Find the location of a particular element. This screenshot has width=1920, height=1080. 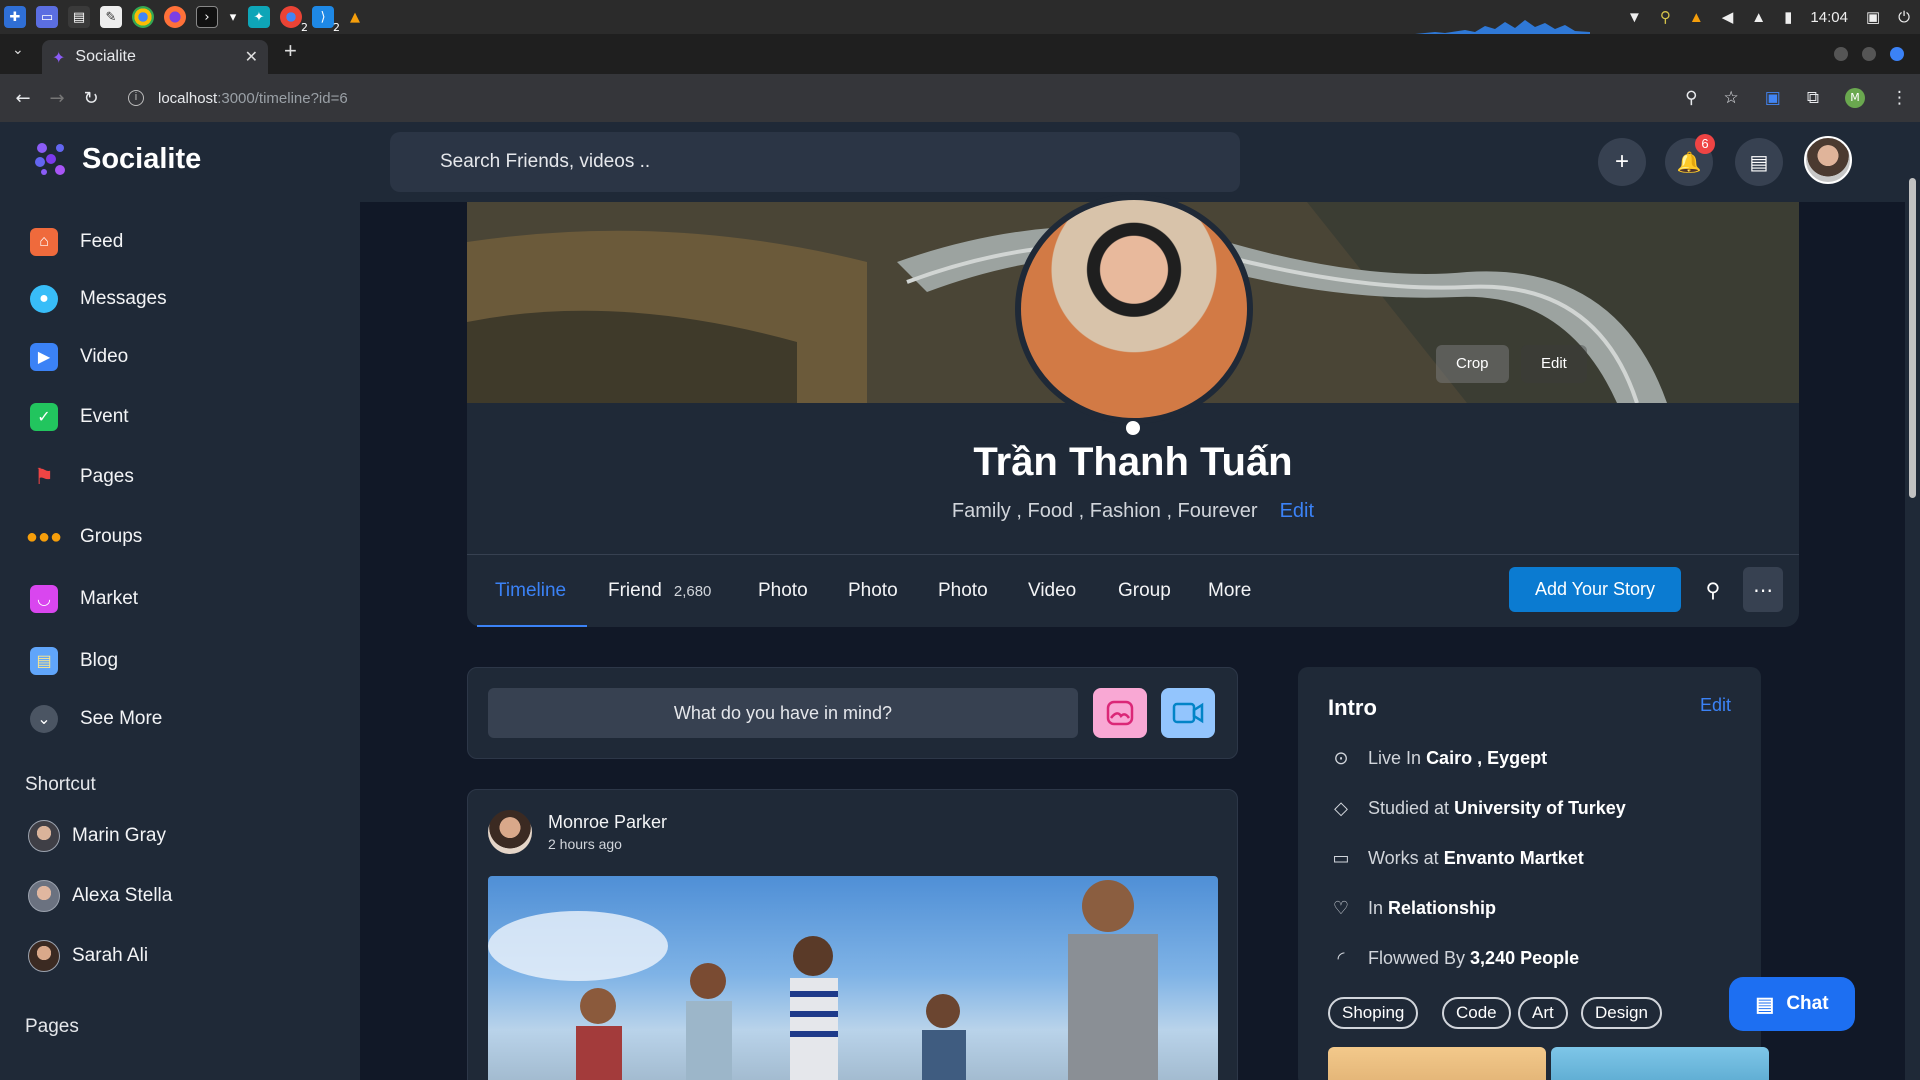

shortcut-item: Sarah Ali is located at coordinates (88, 956).